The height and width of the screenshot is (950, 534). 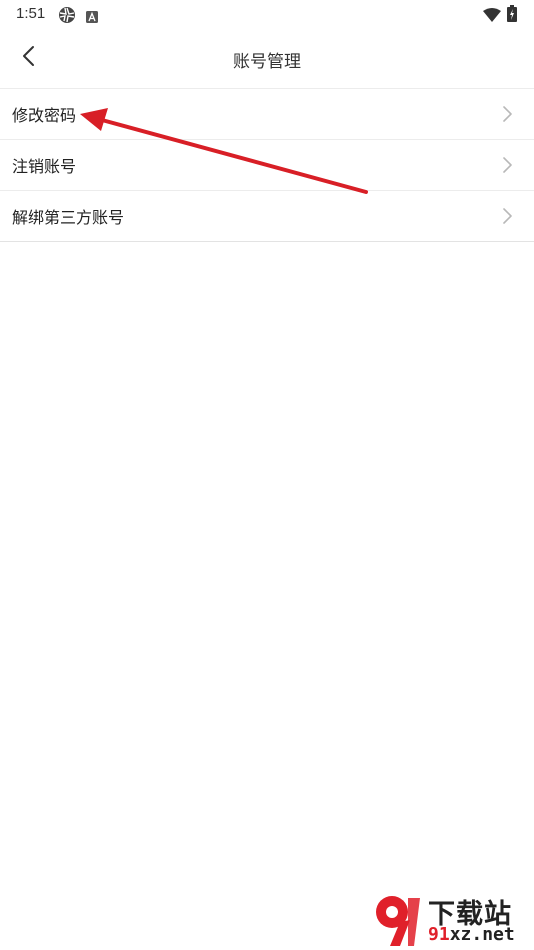 What do you see at coordinates (482, 934) in the screenshot?
I see `watermark-url-domain: xz.net` at bounding box center [482, 934].